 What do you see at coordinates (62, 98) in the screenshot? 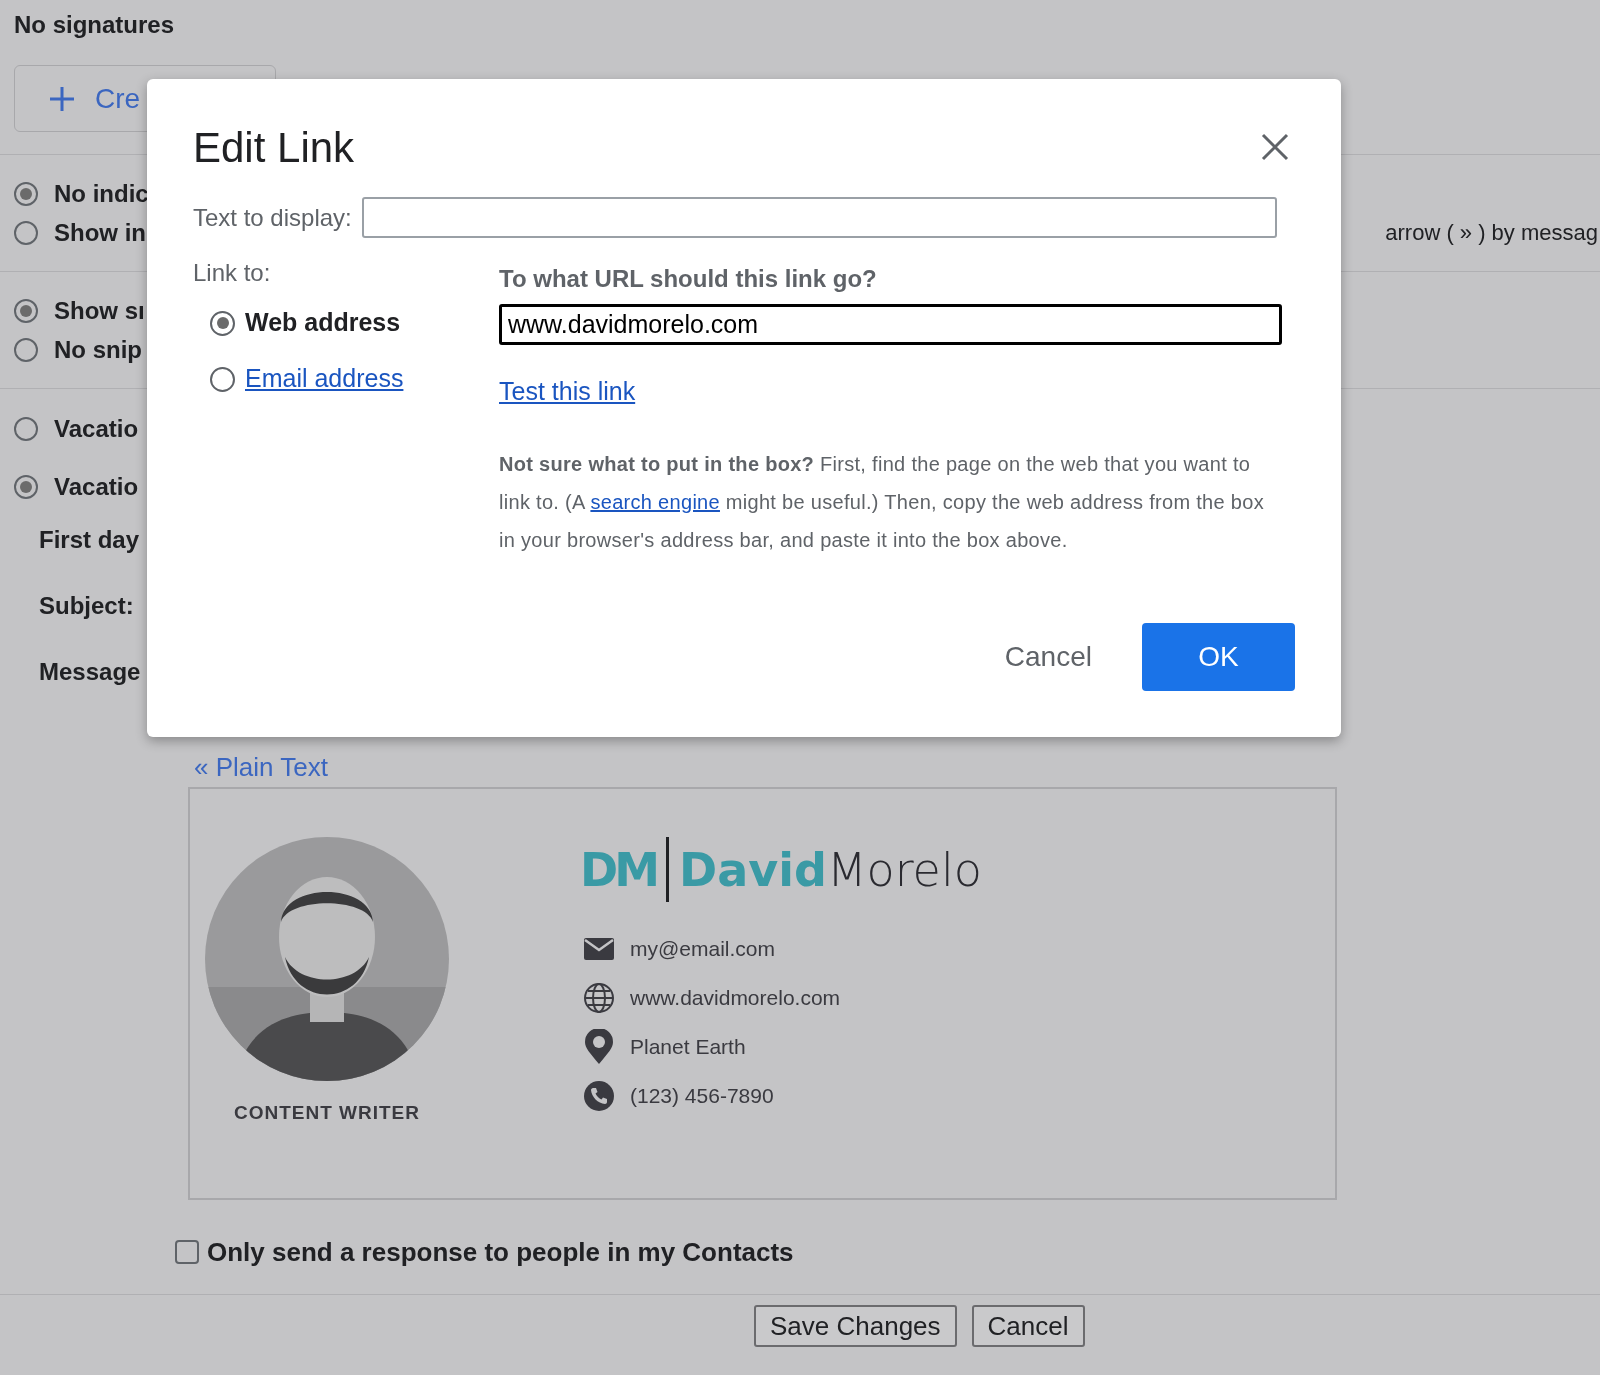
I see `plus-icon` at bounding box center [62, 98].